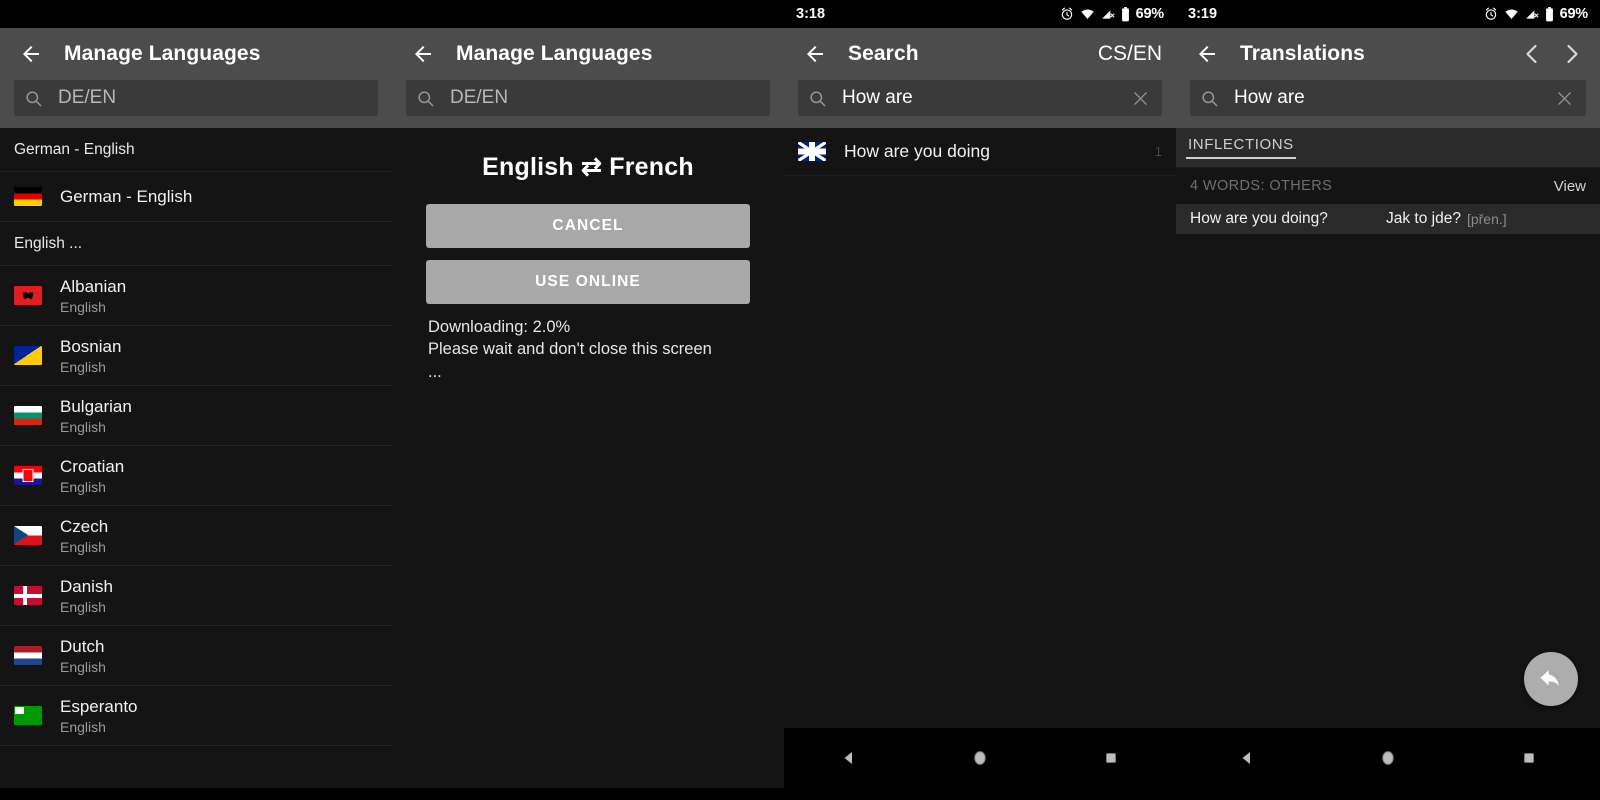  I want to click on android-nav-bar, so click(1388, 758).